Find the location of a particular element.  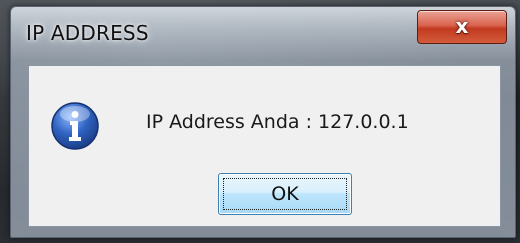

ok-button-label: OK is located at coordinates (285, 194).